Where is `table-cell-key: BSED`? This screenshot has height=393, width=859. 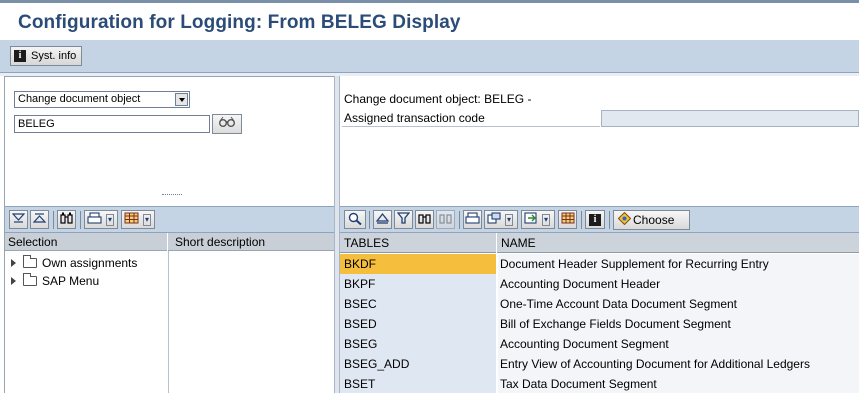
table-cell-key: BSED is located at coordinates (418, 324).